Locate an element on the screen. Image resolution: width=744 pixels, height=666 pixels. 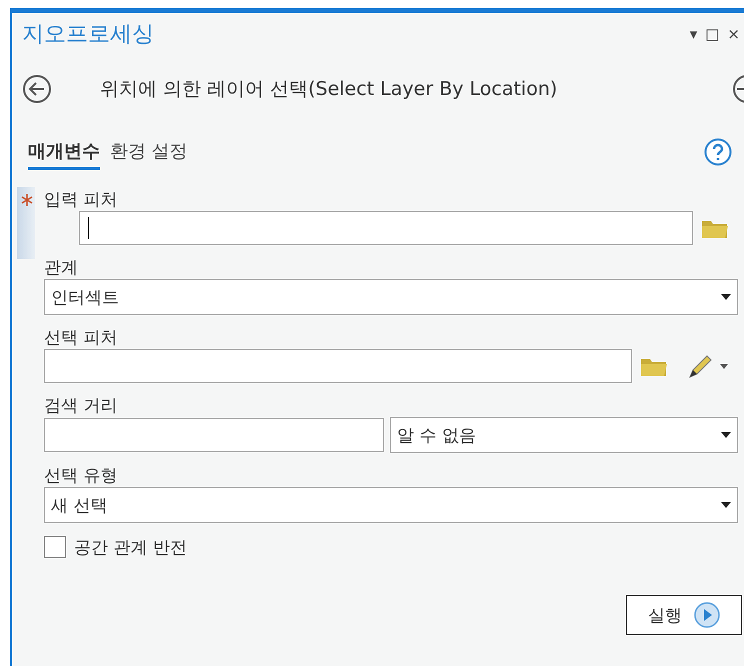
parameter-label: 입력 피처 is located at coordinates (81, 199).